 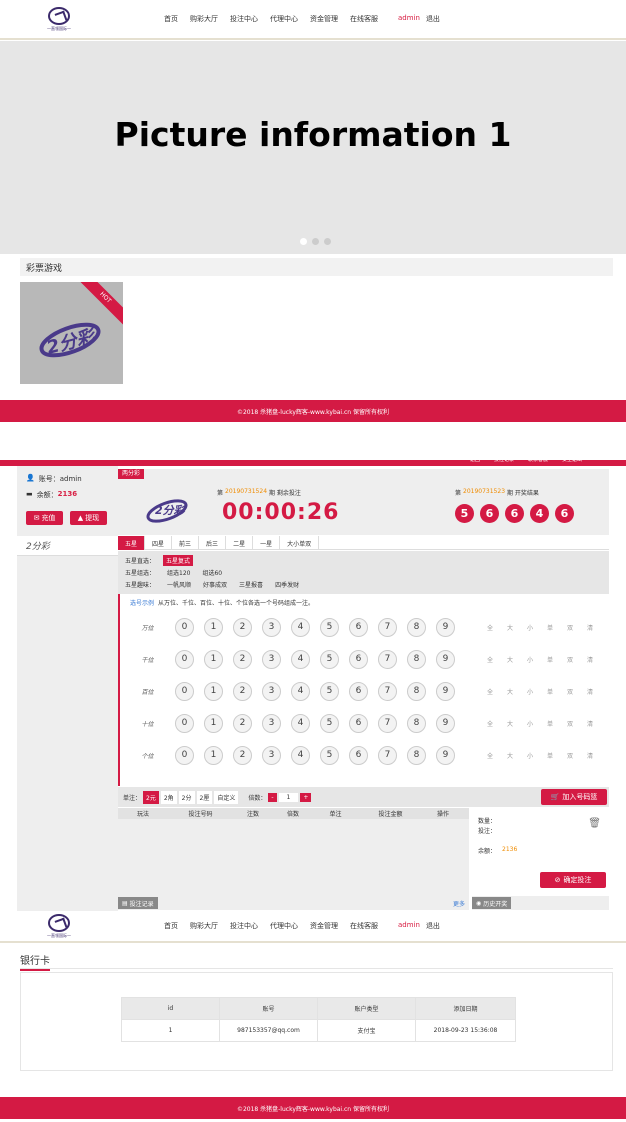 What do you see at coordinates (212, 572) in the screenshot?
I see `sub-option-group60: 组选60` at bounding box center [212, 572].